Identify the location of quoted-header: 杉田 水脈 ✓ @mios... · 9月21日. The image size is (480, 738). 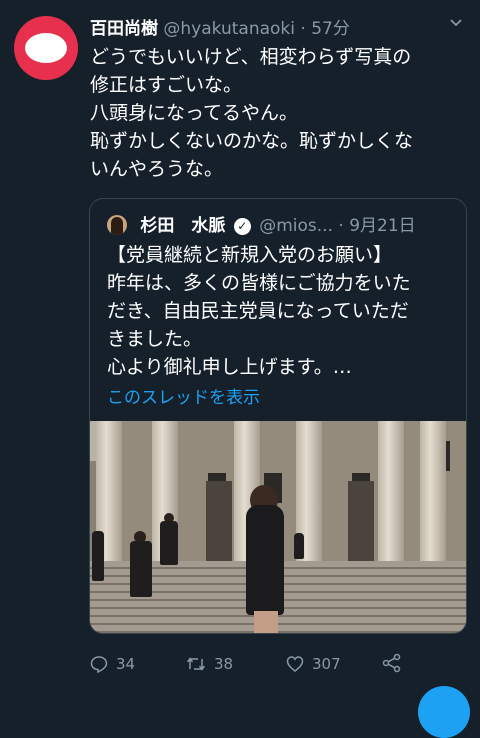
(261, 223).